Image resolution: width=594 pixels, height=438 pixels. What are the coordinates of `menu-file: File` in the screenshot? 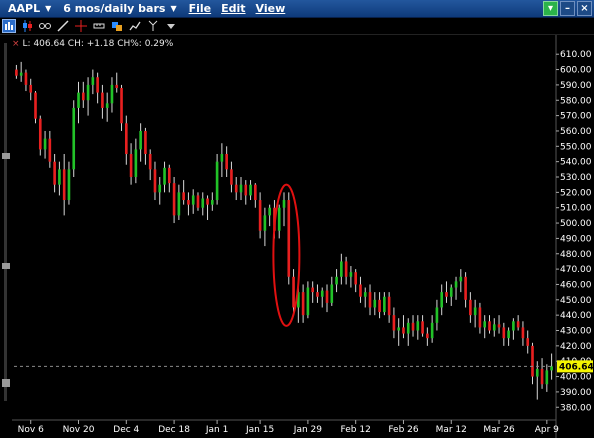 It's located at (200, 8).